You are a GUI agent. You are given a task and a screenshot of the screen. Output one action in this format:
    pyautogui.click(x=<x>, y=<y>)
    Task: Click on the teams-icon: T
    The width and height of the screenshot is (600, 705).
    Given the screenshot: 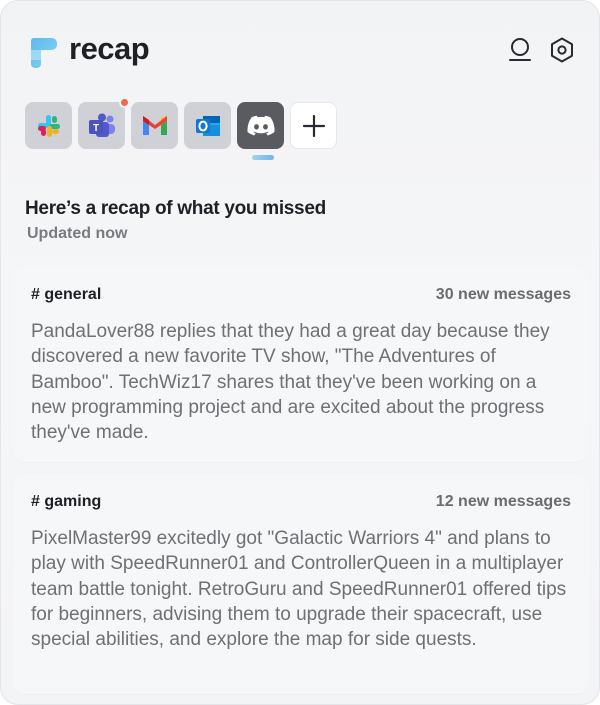 What is the action you would take?
    pyautogui.click(x=101, y=125)
    